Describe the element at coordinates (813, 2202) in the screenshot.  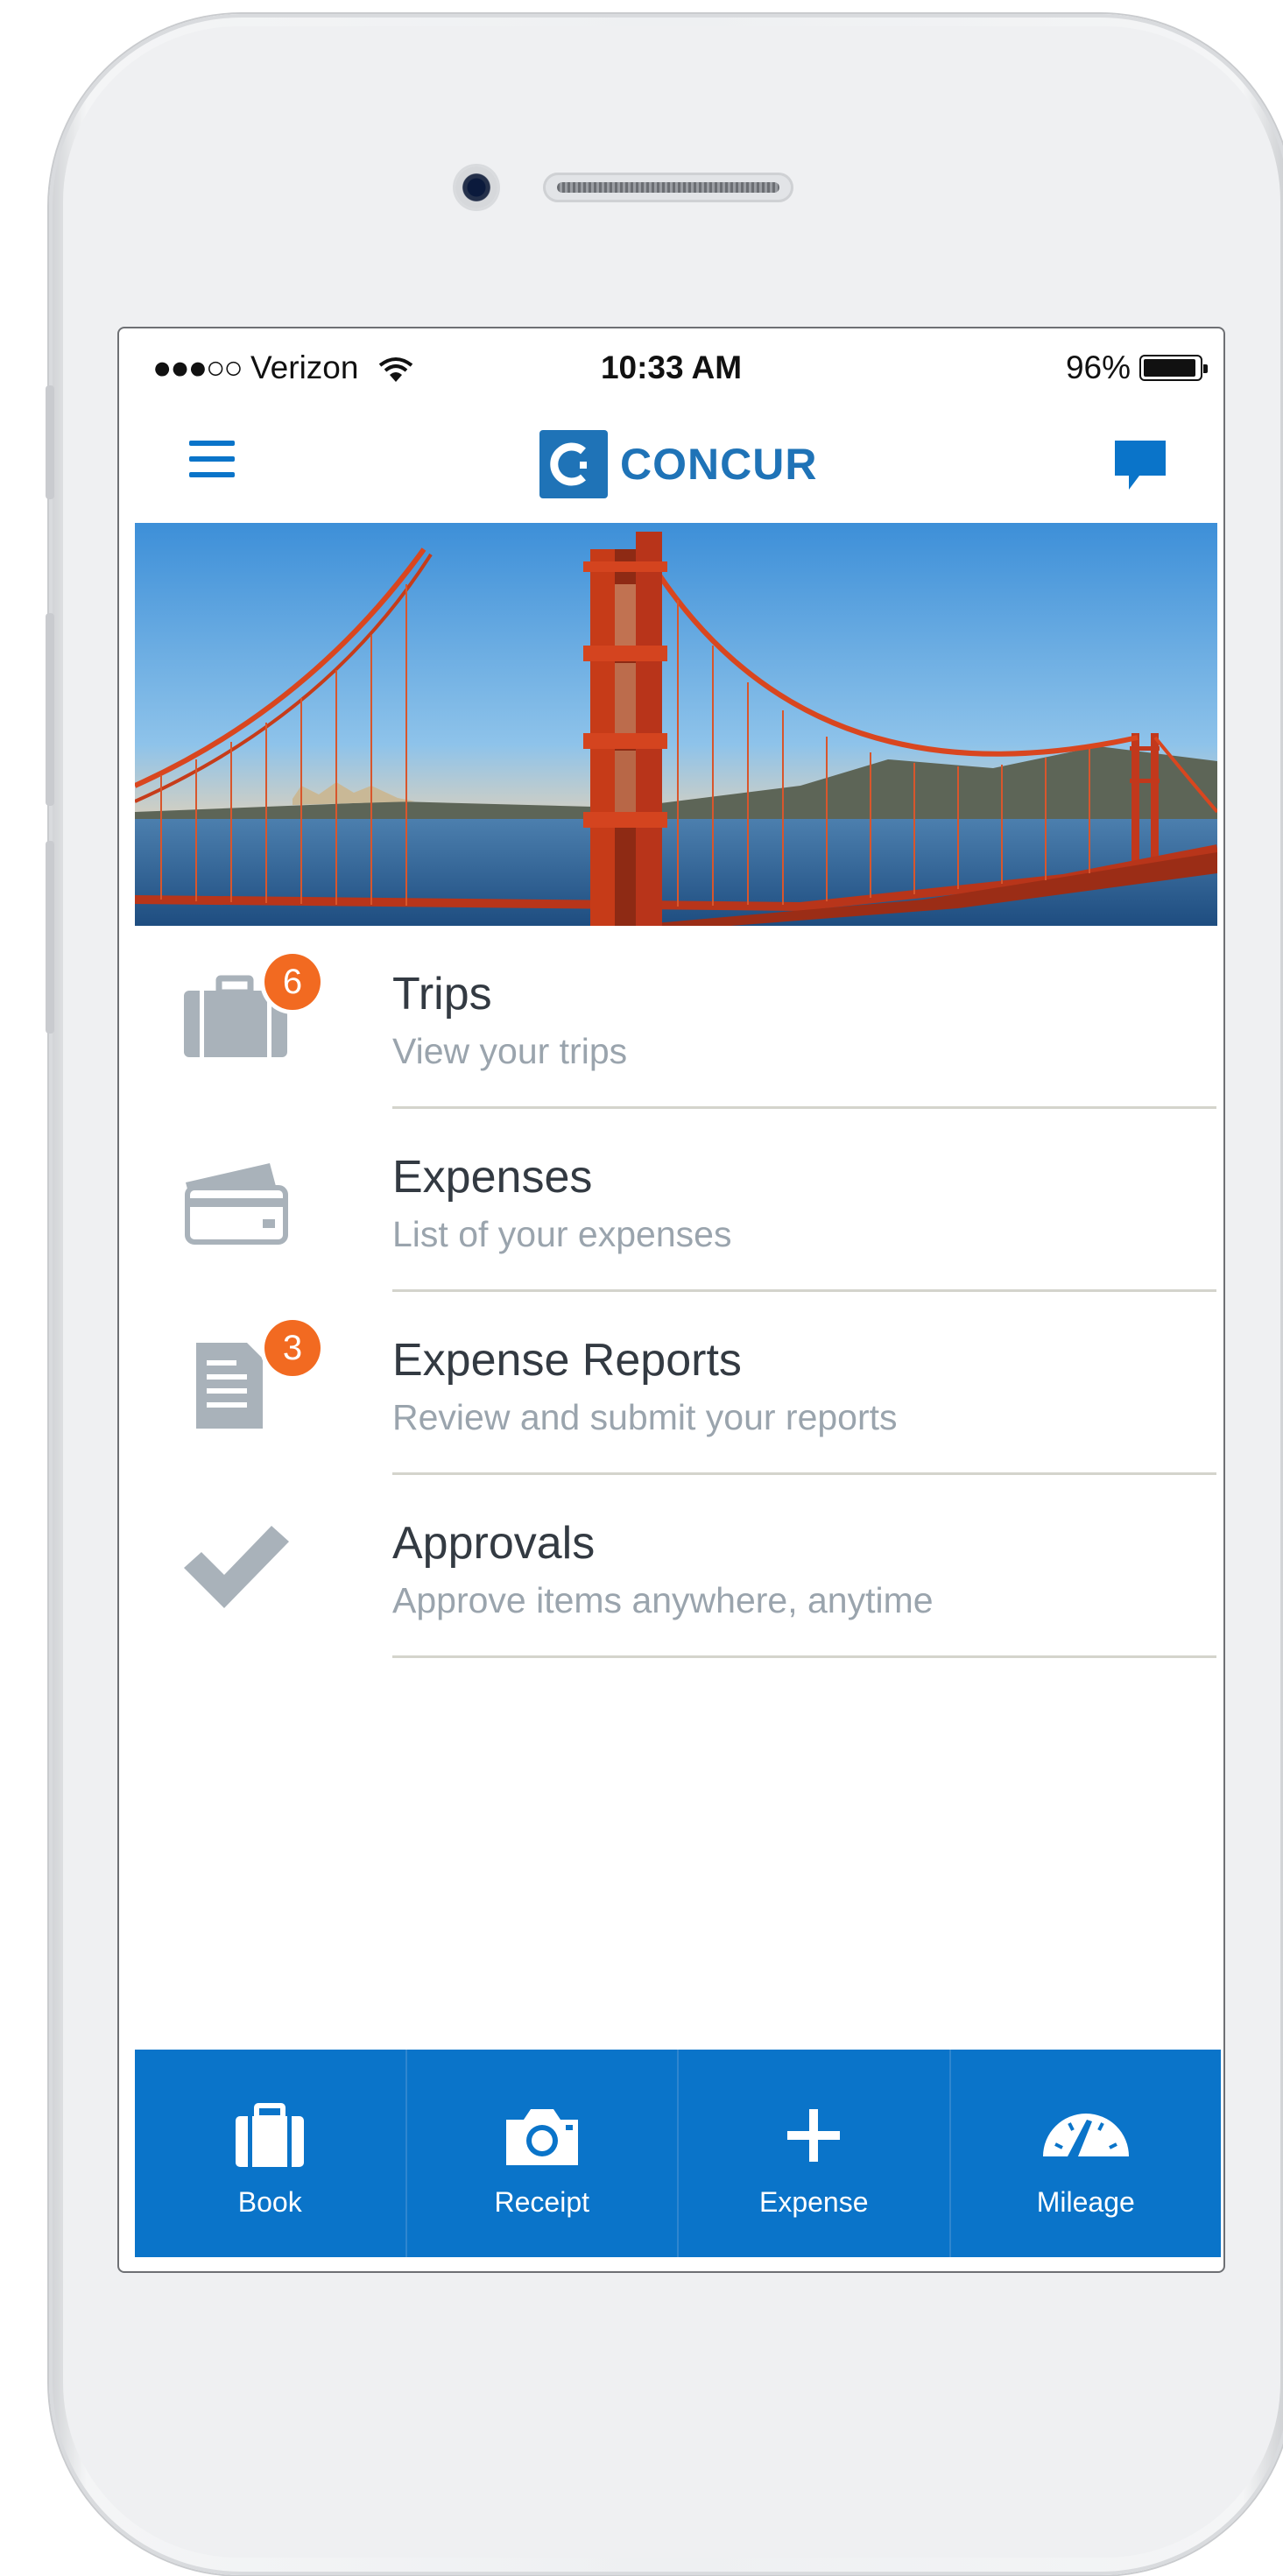
I see `tab-label: Expense` at that location.